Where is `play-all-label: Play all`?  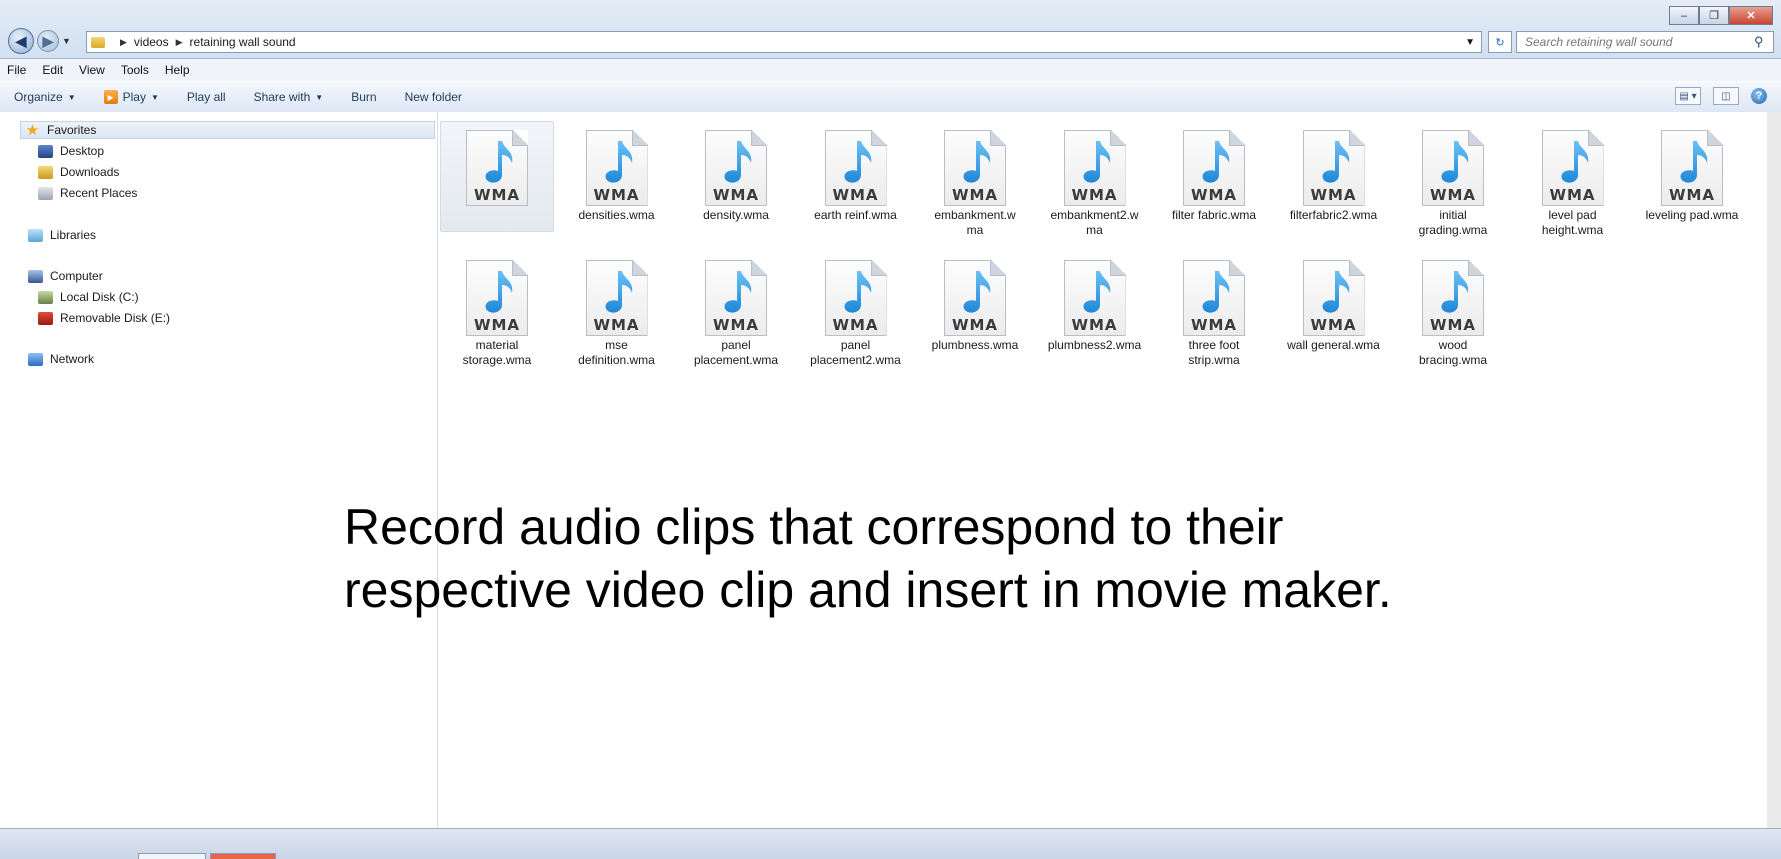
play-all-label: Play all is located at coordinates (206, 97).